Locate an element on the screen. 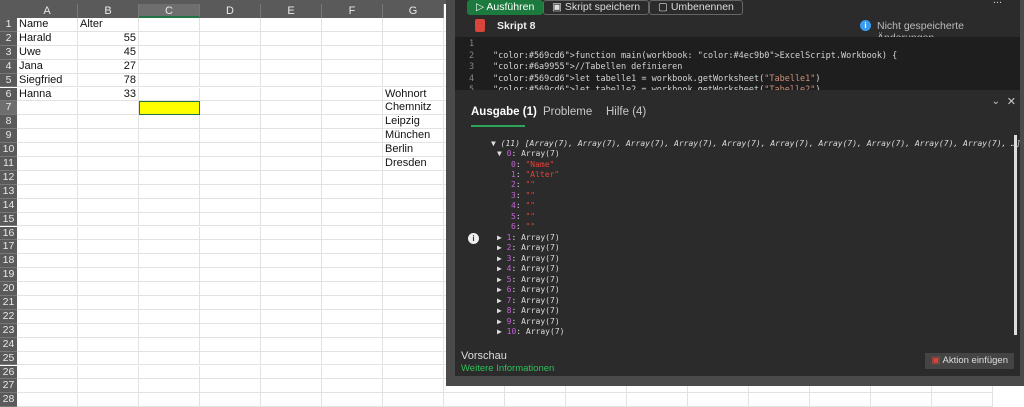 This screenshot has width=1024, height=407. row-header-19: 19 is located at coordinates (8, 275).